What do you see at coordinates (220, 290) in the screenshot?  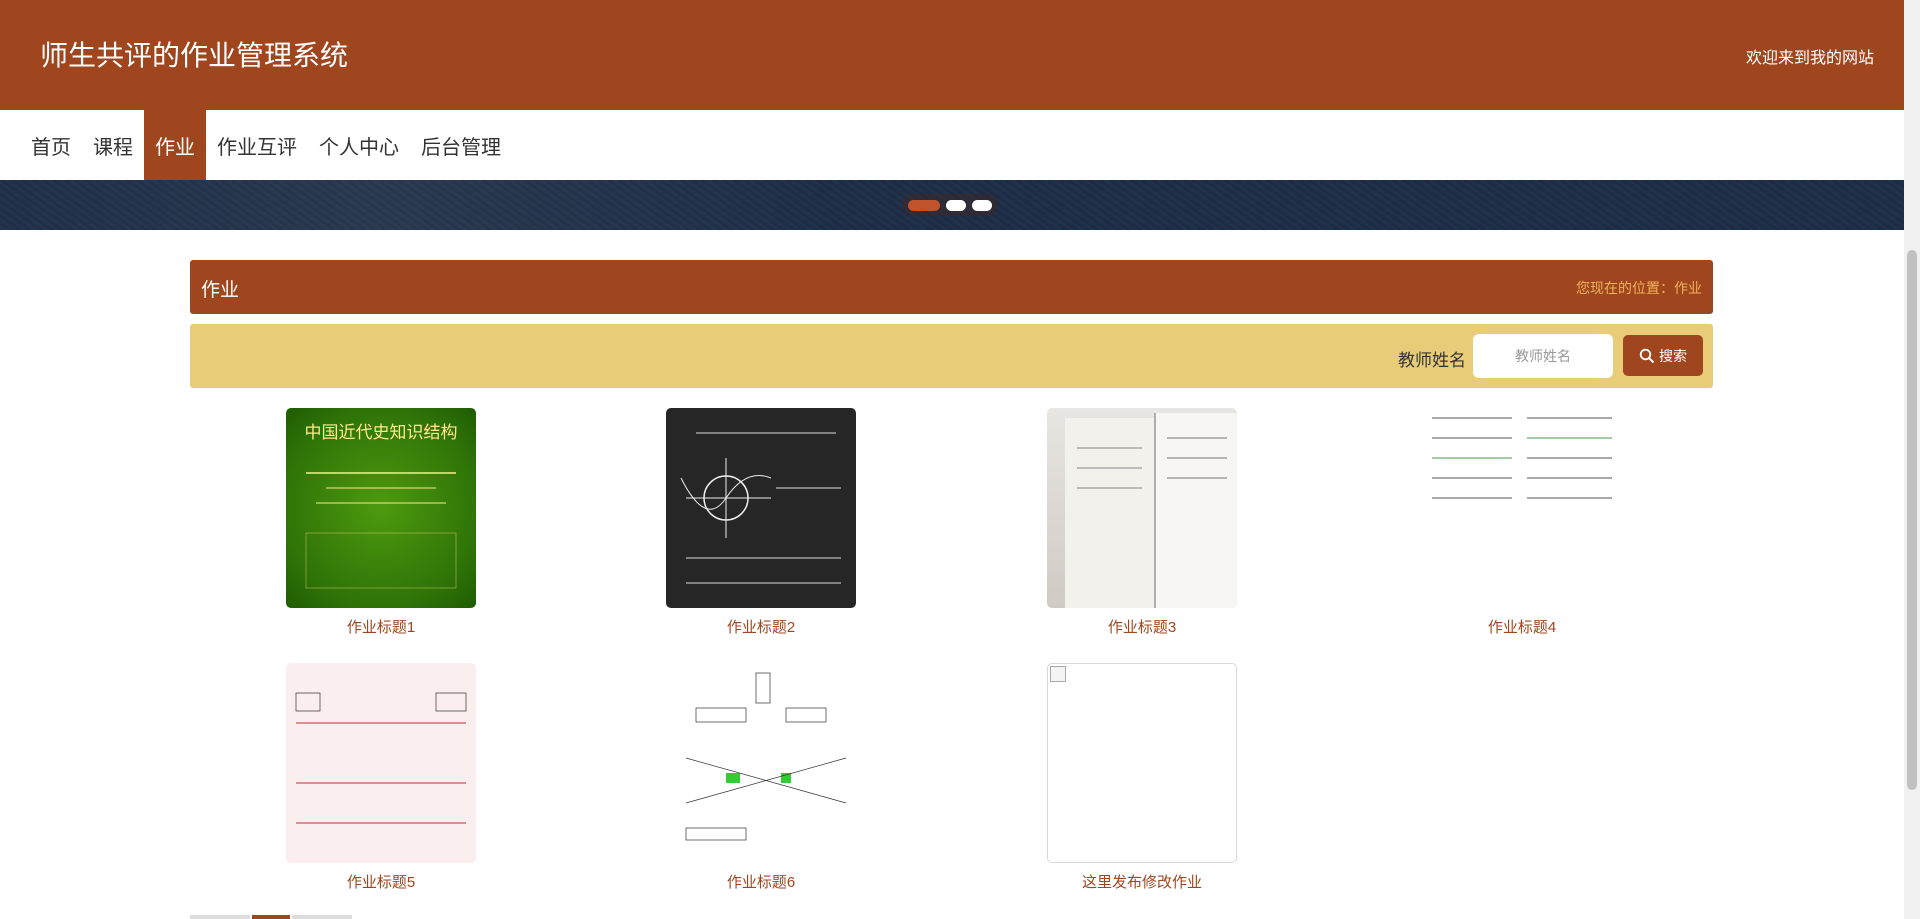 I see `section-title: 作业` at bounding box center [220, 290].